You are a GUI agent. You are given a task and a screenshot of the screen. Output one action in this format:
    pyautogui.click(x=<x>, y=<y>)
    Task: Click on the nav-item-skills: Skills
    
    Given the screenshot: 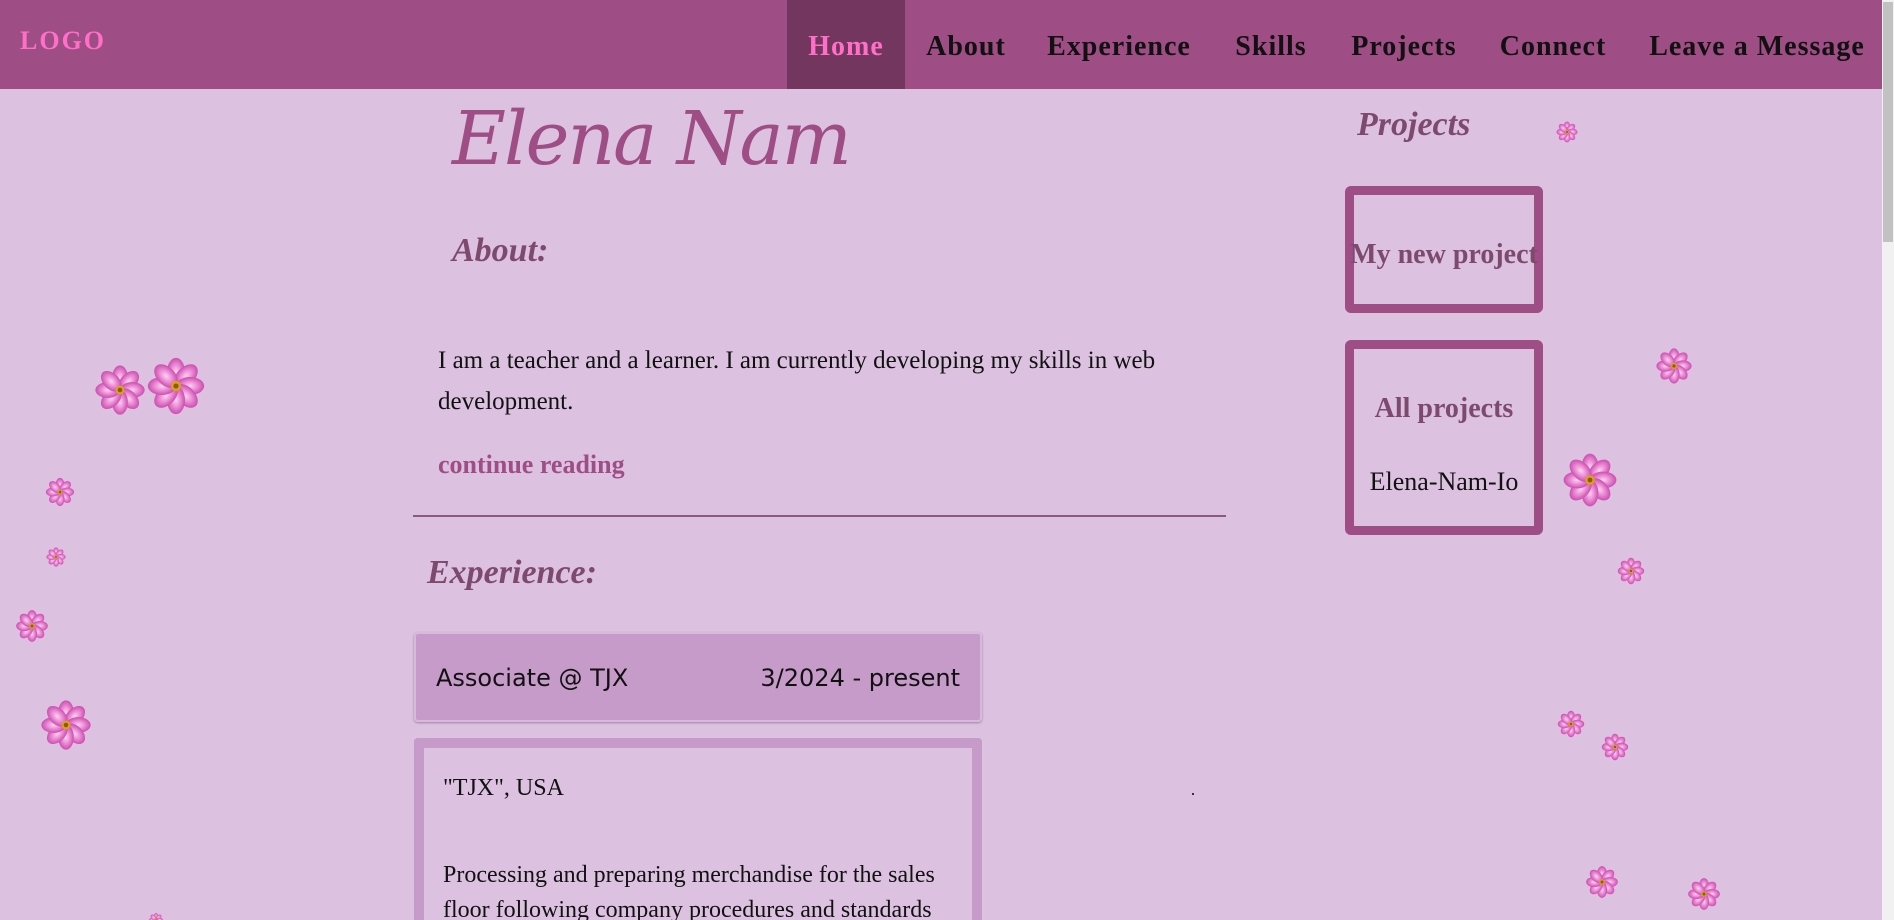 What is the action you would take?
    pyautogui.click(x=1271, y=44)
    